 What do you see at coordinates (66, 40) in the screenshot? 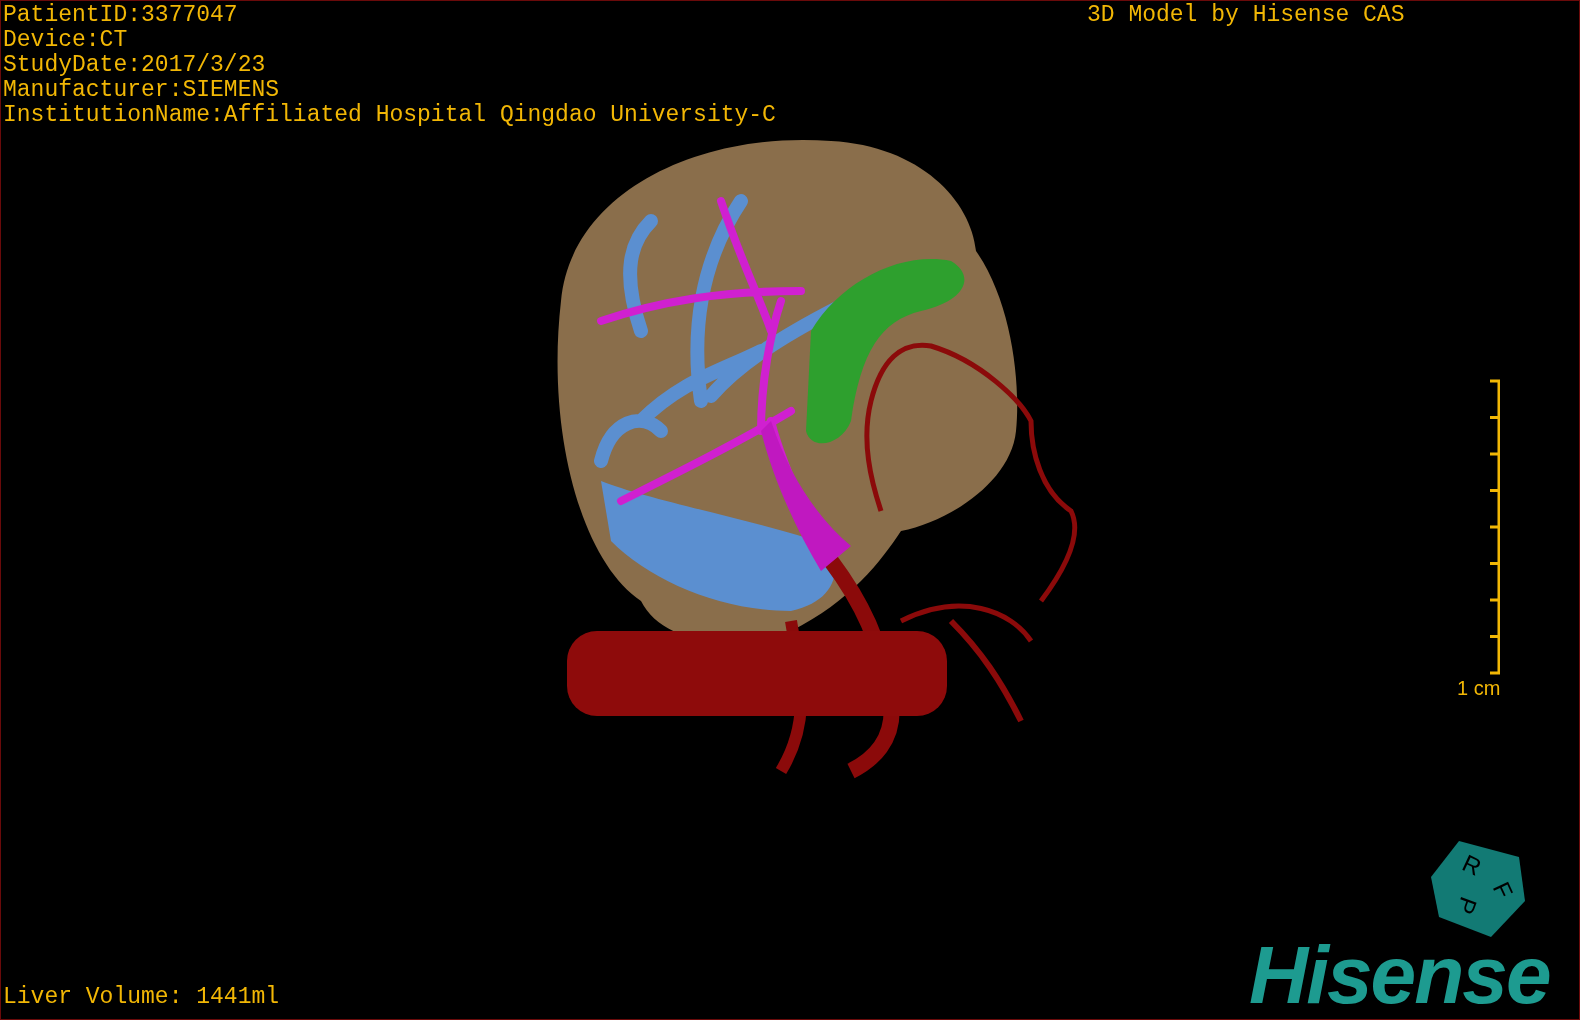
I see `study-info-line: Device:CT` at bounding box center [66, 40].